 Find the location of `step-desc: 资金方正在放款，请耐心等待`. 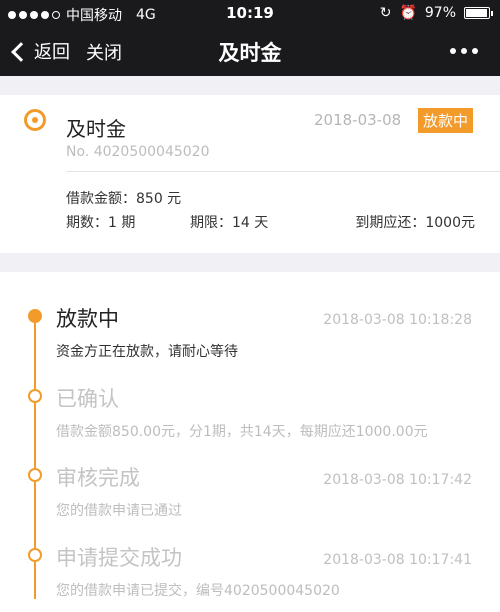

step-desc: 资金方正在放款，请耐心等待 is located at coordinates (147, 352).